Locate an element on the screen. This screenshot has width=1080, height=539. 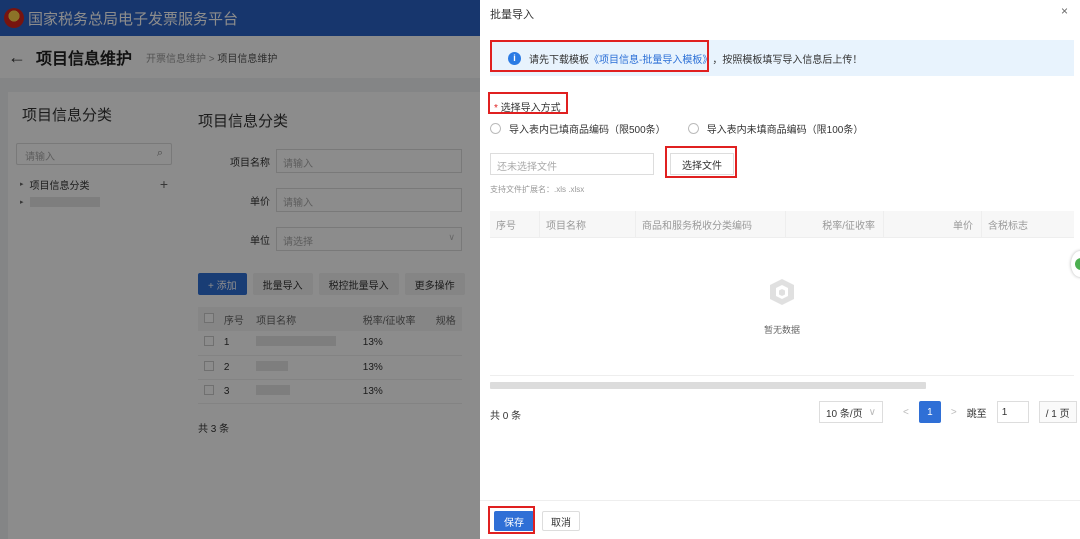
column-header: 含税标志 is located at coordinates (1008, 226).